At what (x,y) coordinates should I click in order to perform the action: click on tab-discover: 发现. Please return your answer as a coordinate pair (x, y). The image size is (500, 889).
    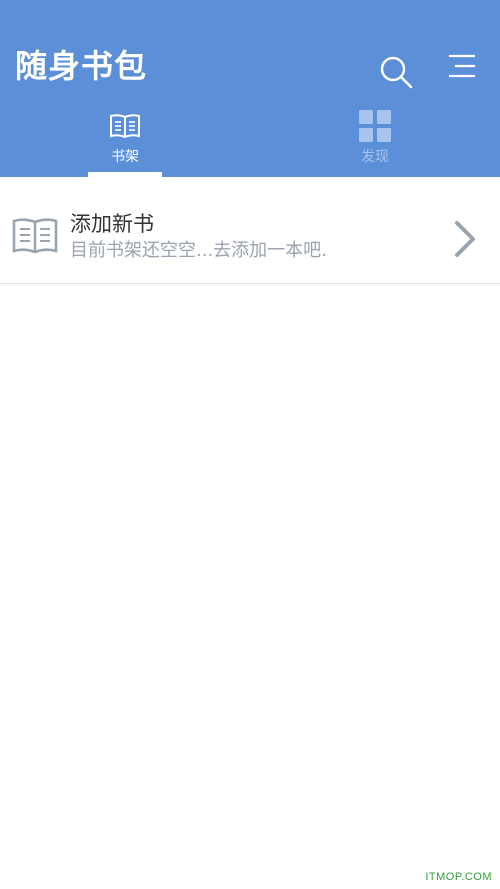
    Looking at the image, I should click on (375, 140).